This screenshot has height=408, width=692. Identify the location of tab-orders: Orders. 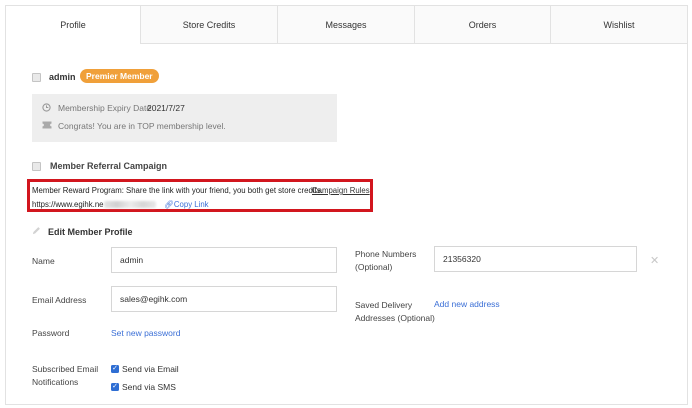
(482, 25).